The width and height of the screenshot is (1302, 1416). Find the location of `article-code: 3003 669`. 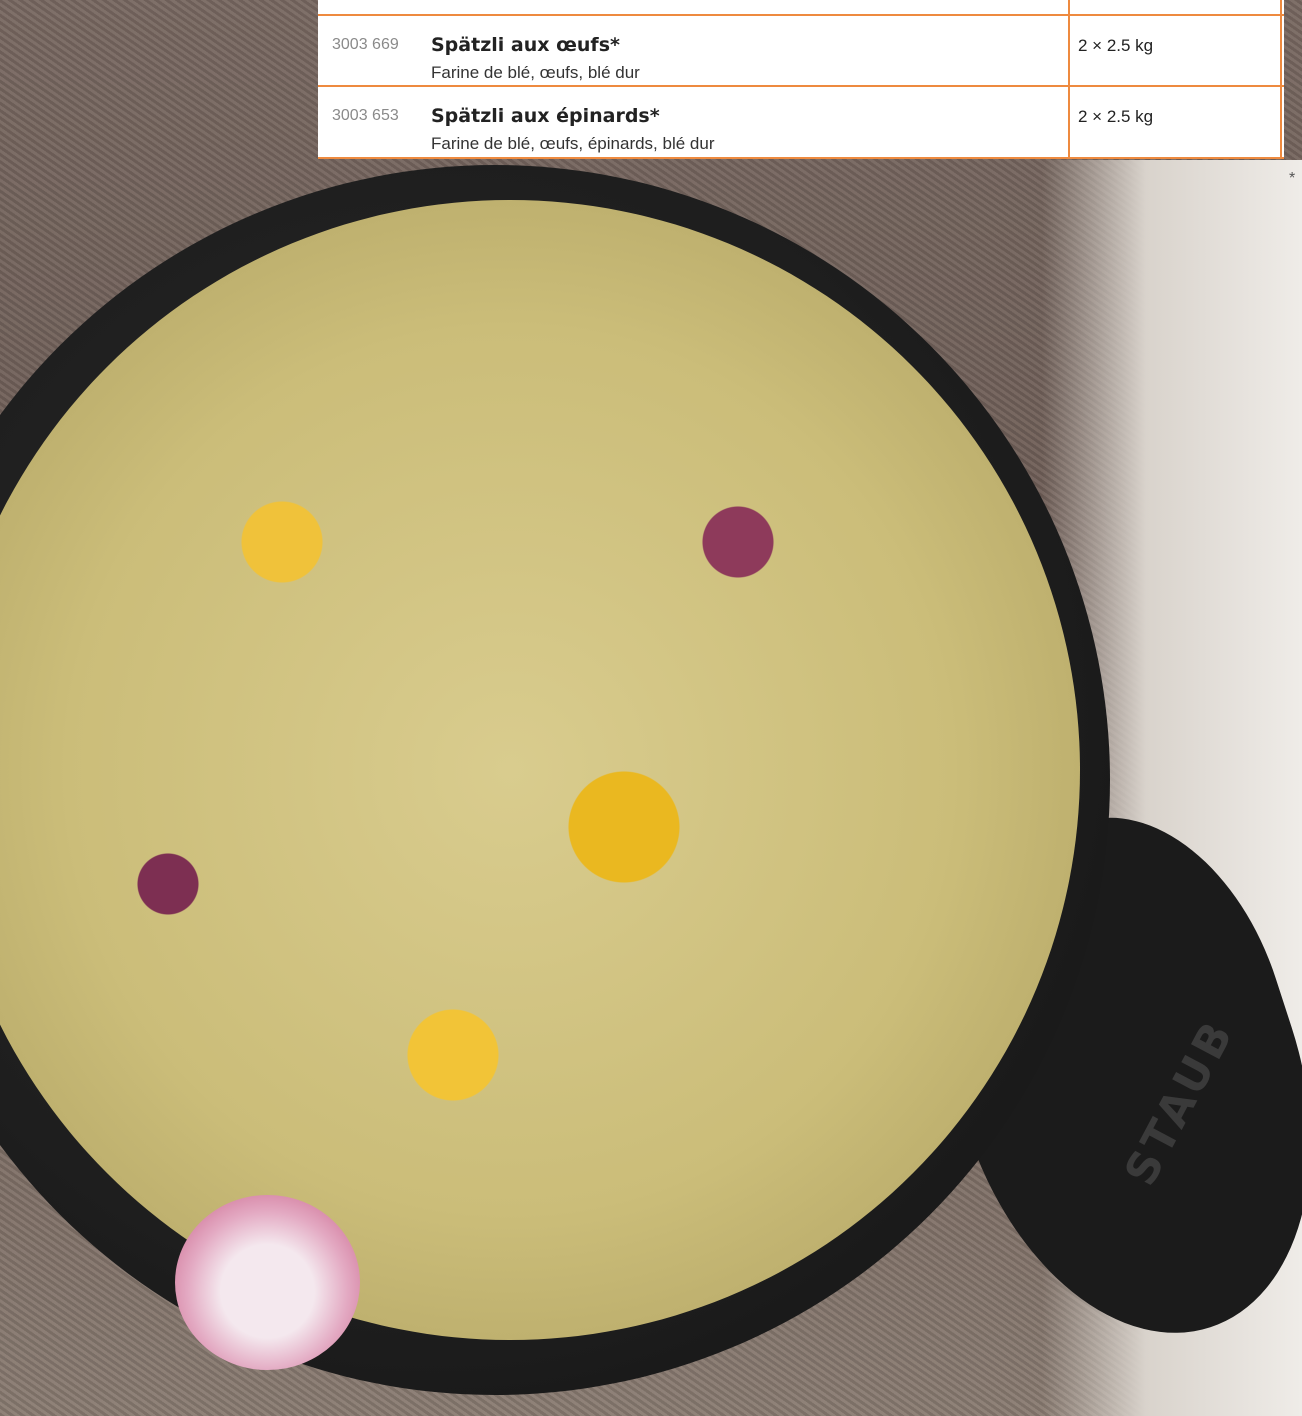

article-code: 3003 669 is located at coordinates (365, 44).